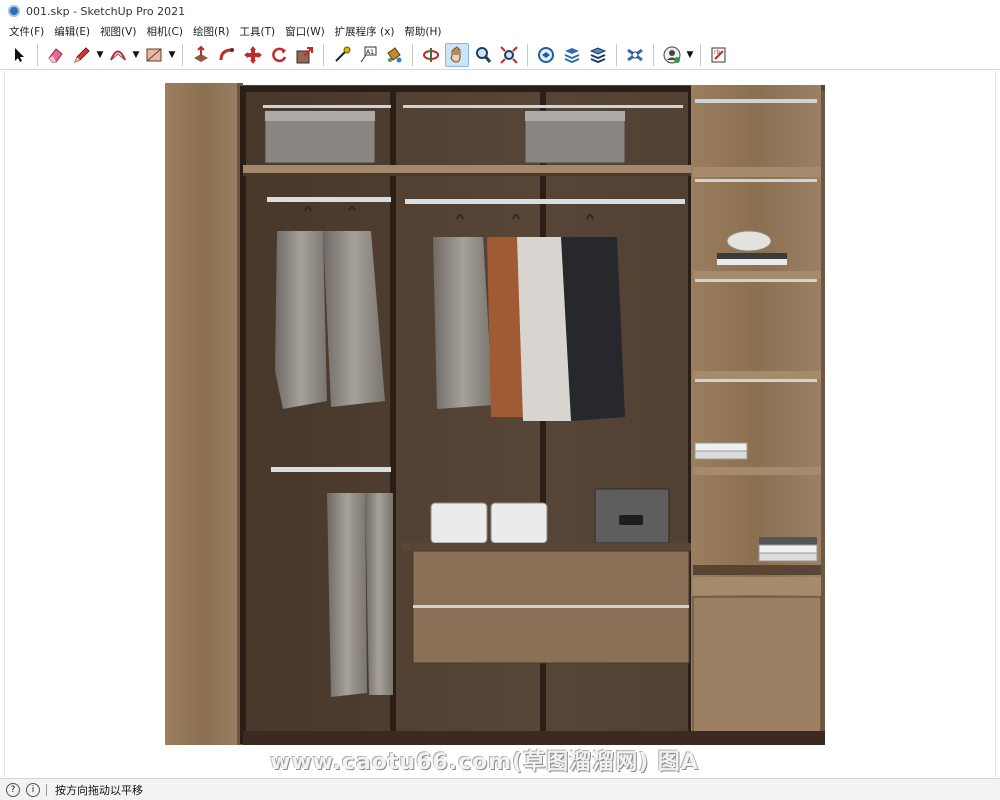  What do you see at coordinates (500, 789) in the screenshot?
I see `status-bar: ? i 按方向拖动以平移` at bounding box center [500, 789].